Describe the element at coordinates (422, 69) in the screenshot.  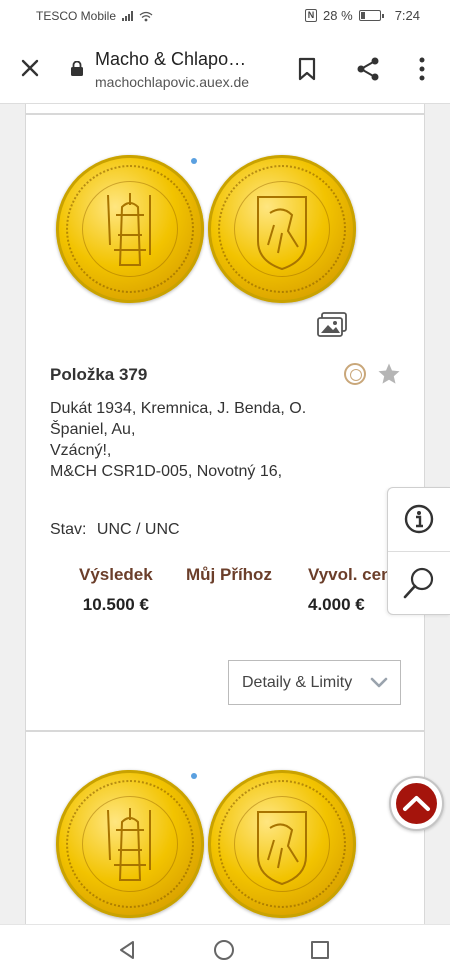
I see `more-vert-icon` at that location.